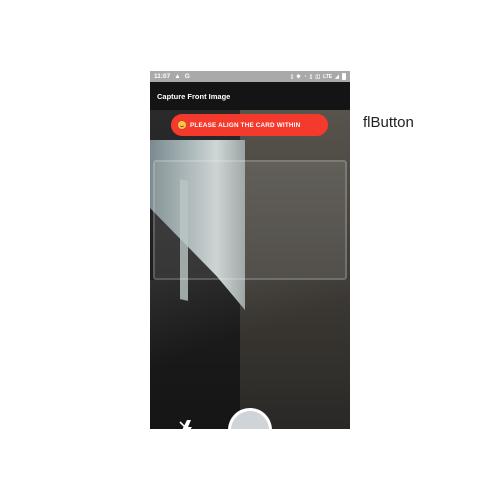 Image resolution: width=500 pixels, height=500 pixels. Describe the element at coordinates (172, 76) in the screenshot. I see `status-left: 11:07 ▲ G` at that location.